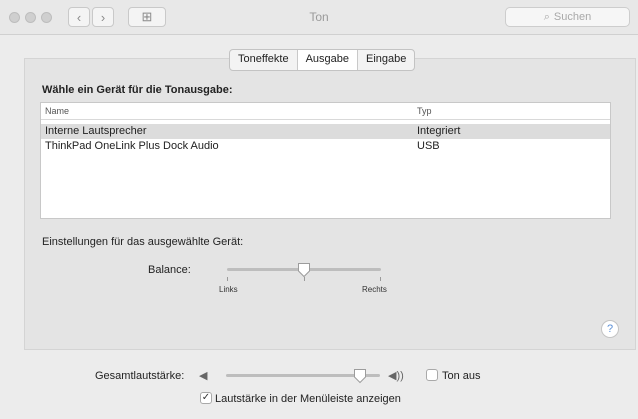 Image resolution: width=638 pixels, height=419 pixels. I want to click on device-type: Integriert, so click(439, 131).